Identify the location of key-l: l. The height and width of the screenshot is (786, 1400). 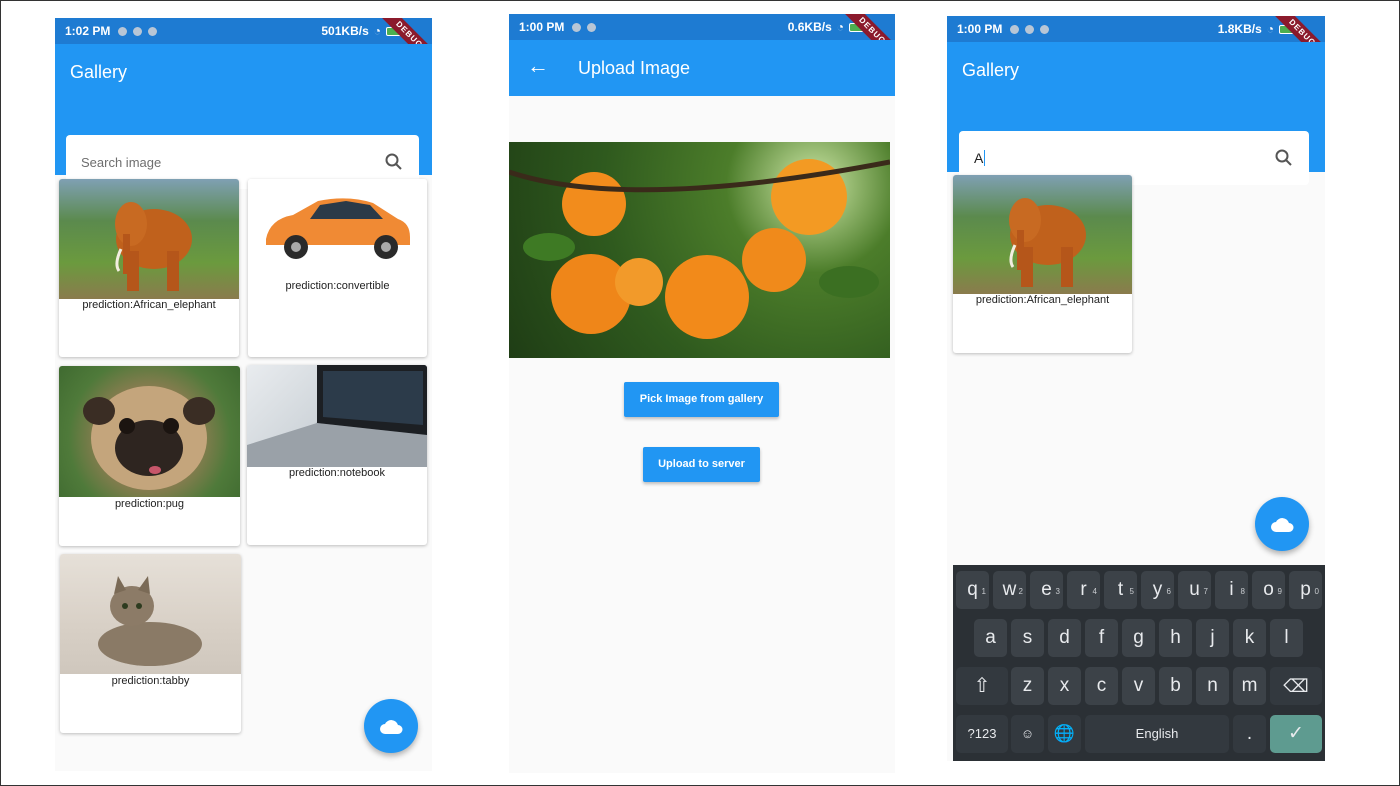
(1286, 638).